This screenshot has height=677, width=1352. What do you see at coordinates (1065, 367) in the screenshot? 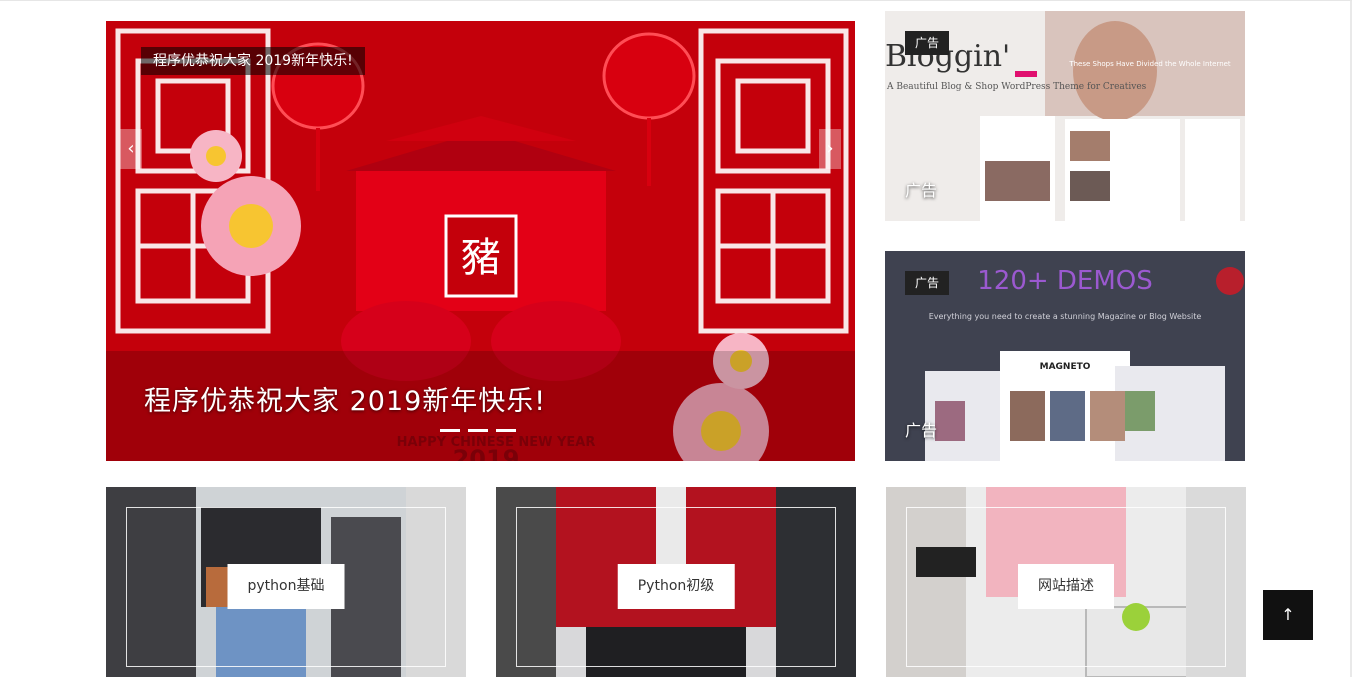
I see `svg-text: MAGNETO` at bounding box center [1065, 367].